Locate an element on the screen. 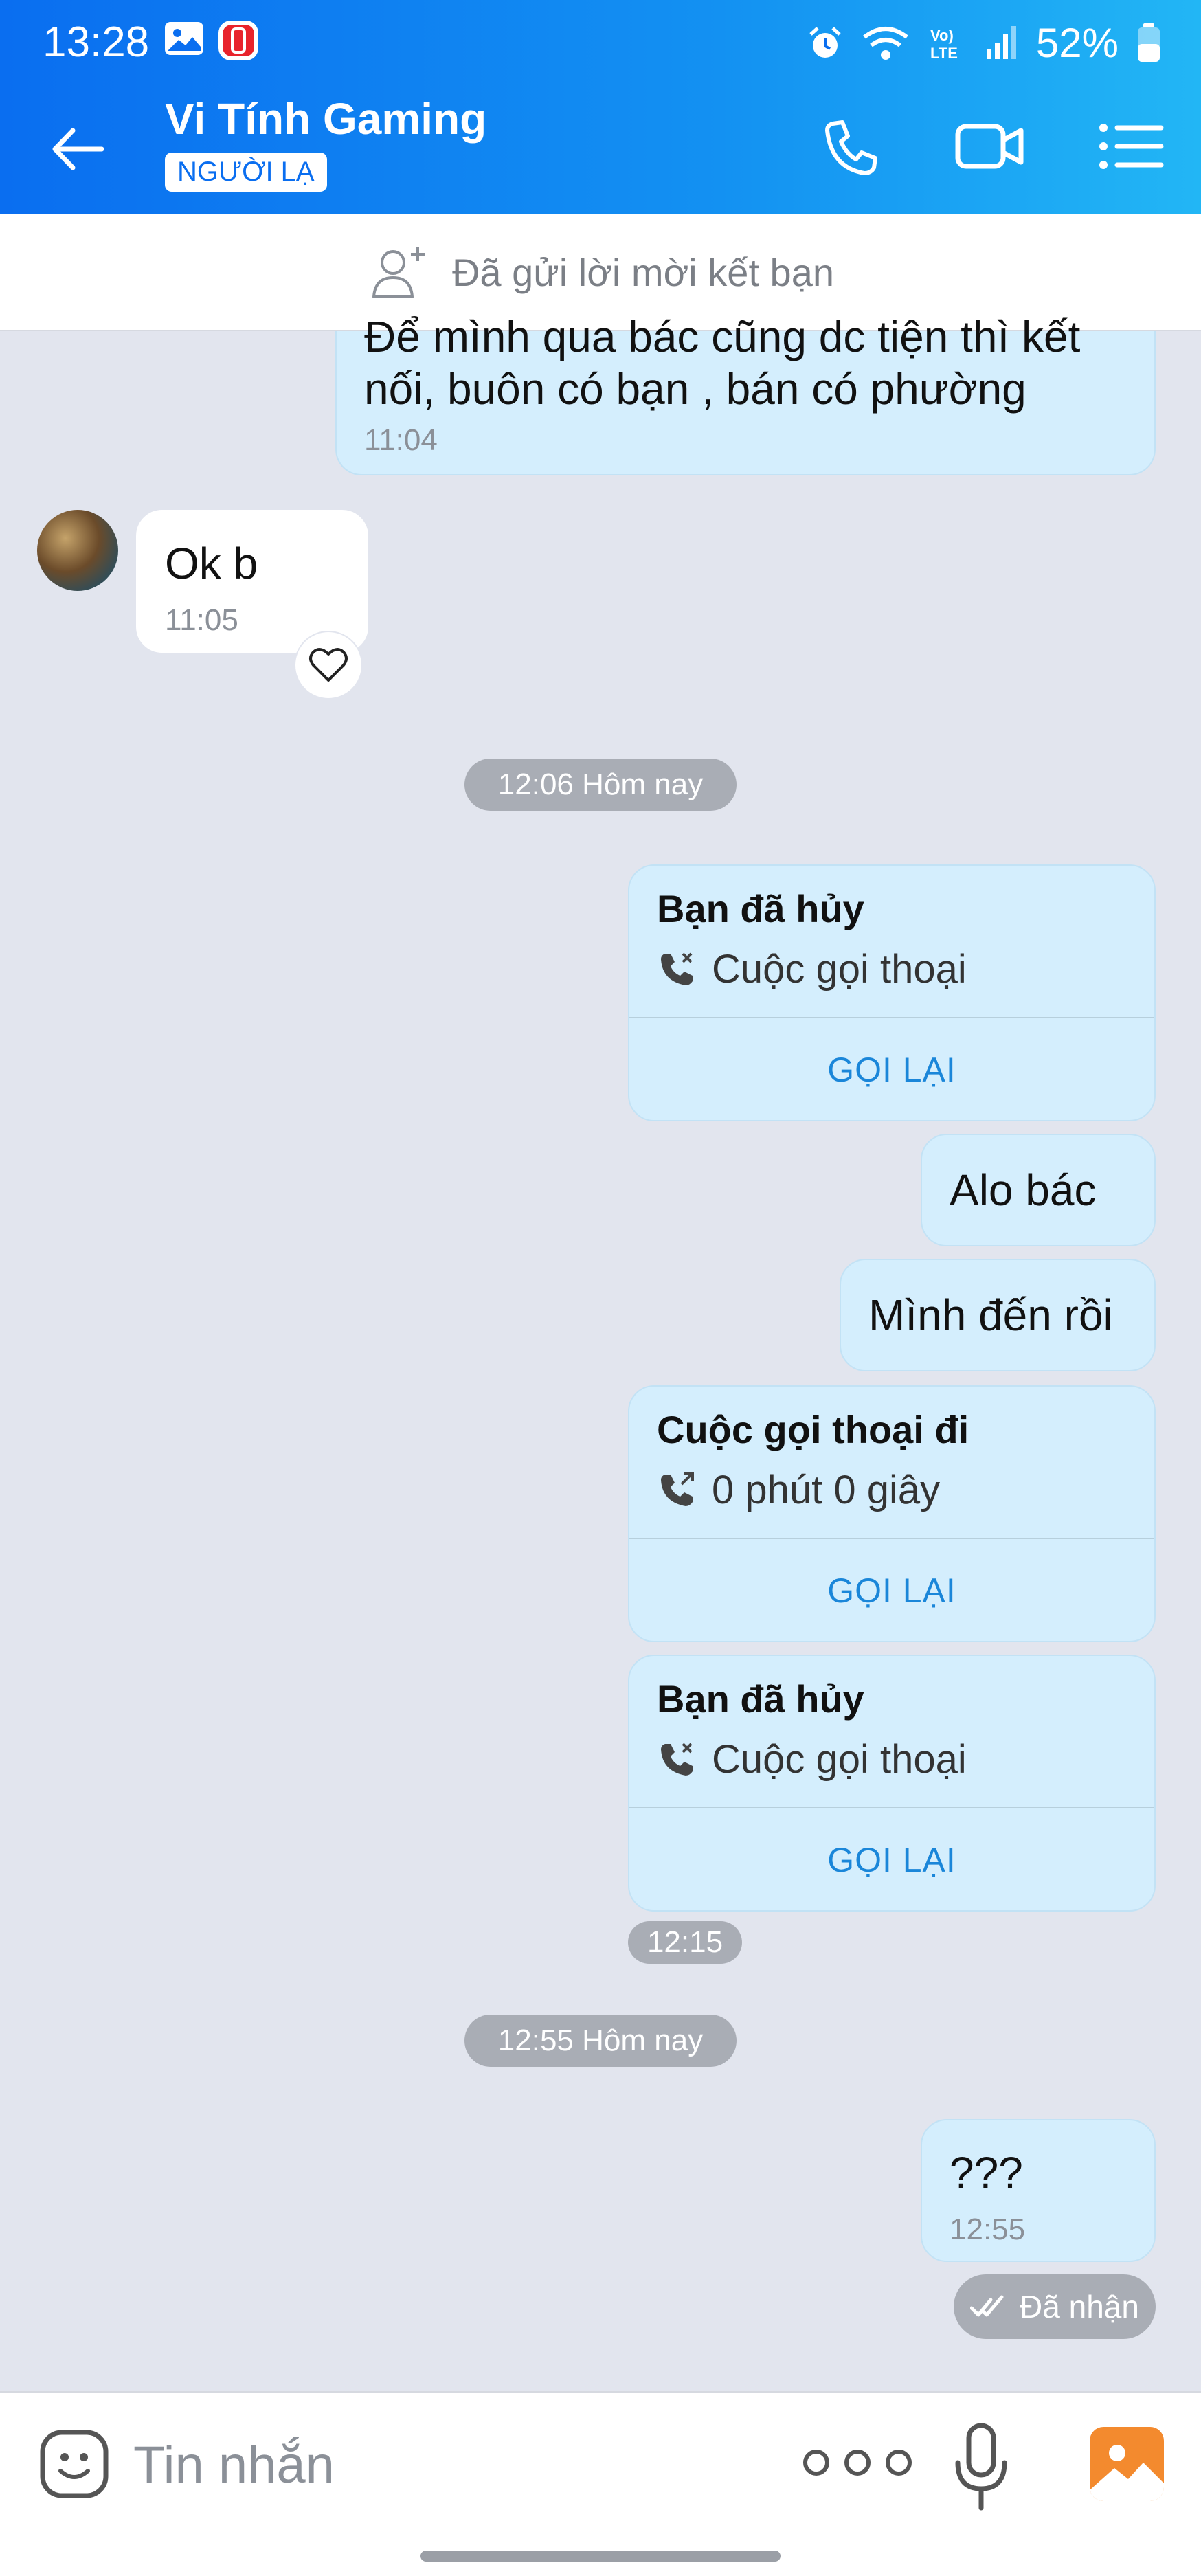  wifi-icon is located at coordinates (885, 43).